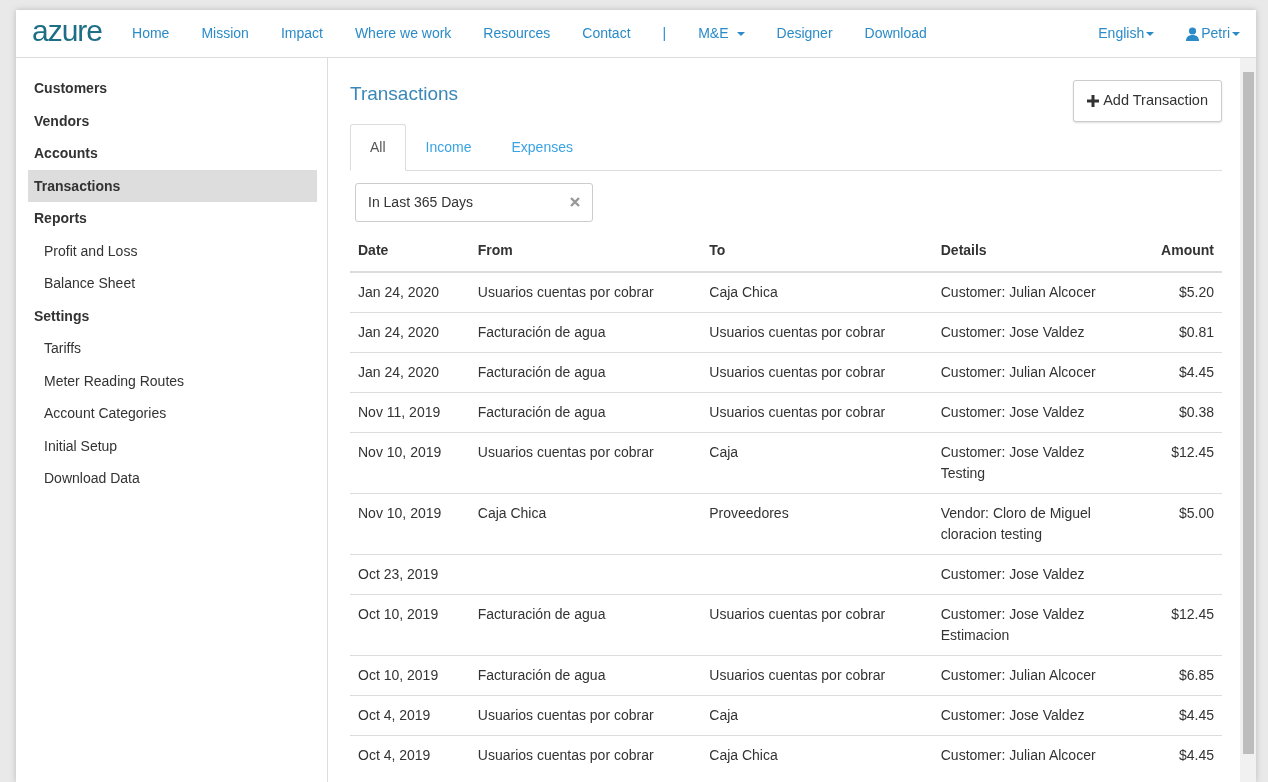 This screenshot has height=782, width=1268. Describe the element at coordinates (817, 250) in the screenshot. I see `column-header: To` at that location.